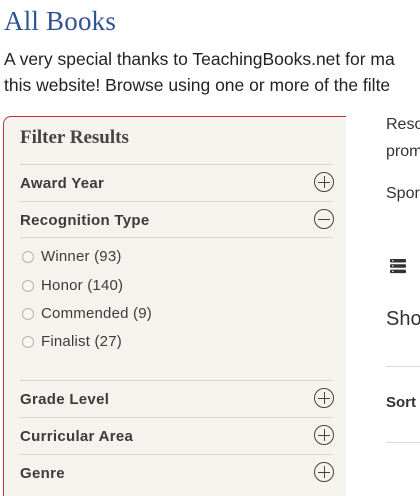  What do you see at coordinates (403, 124) in the screenshot?
I see `results-text-reso: Reso` at bounding box center [403, 124].